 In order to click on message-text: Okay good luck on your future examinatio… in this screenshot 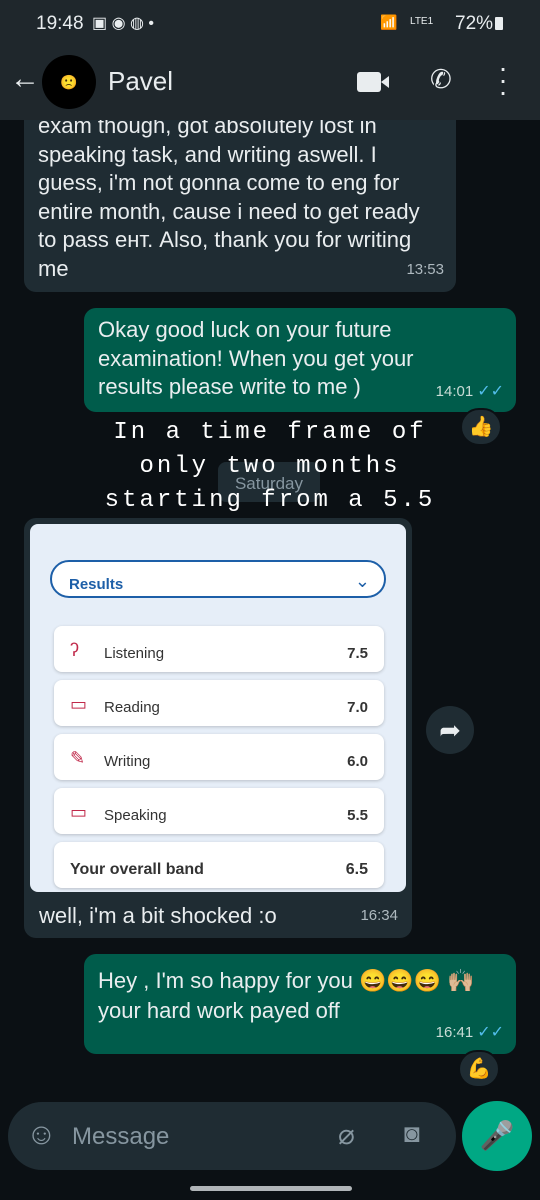, I will do `click(256, 358)`.